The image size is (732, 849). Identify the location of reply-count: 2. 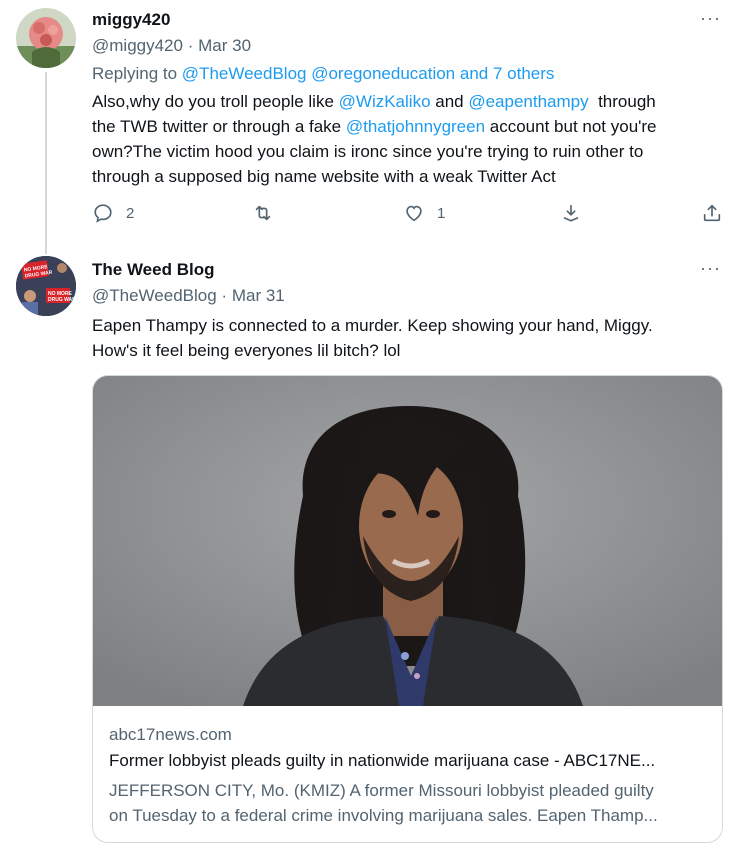
(130, 213).